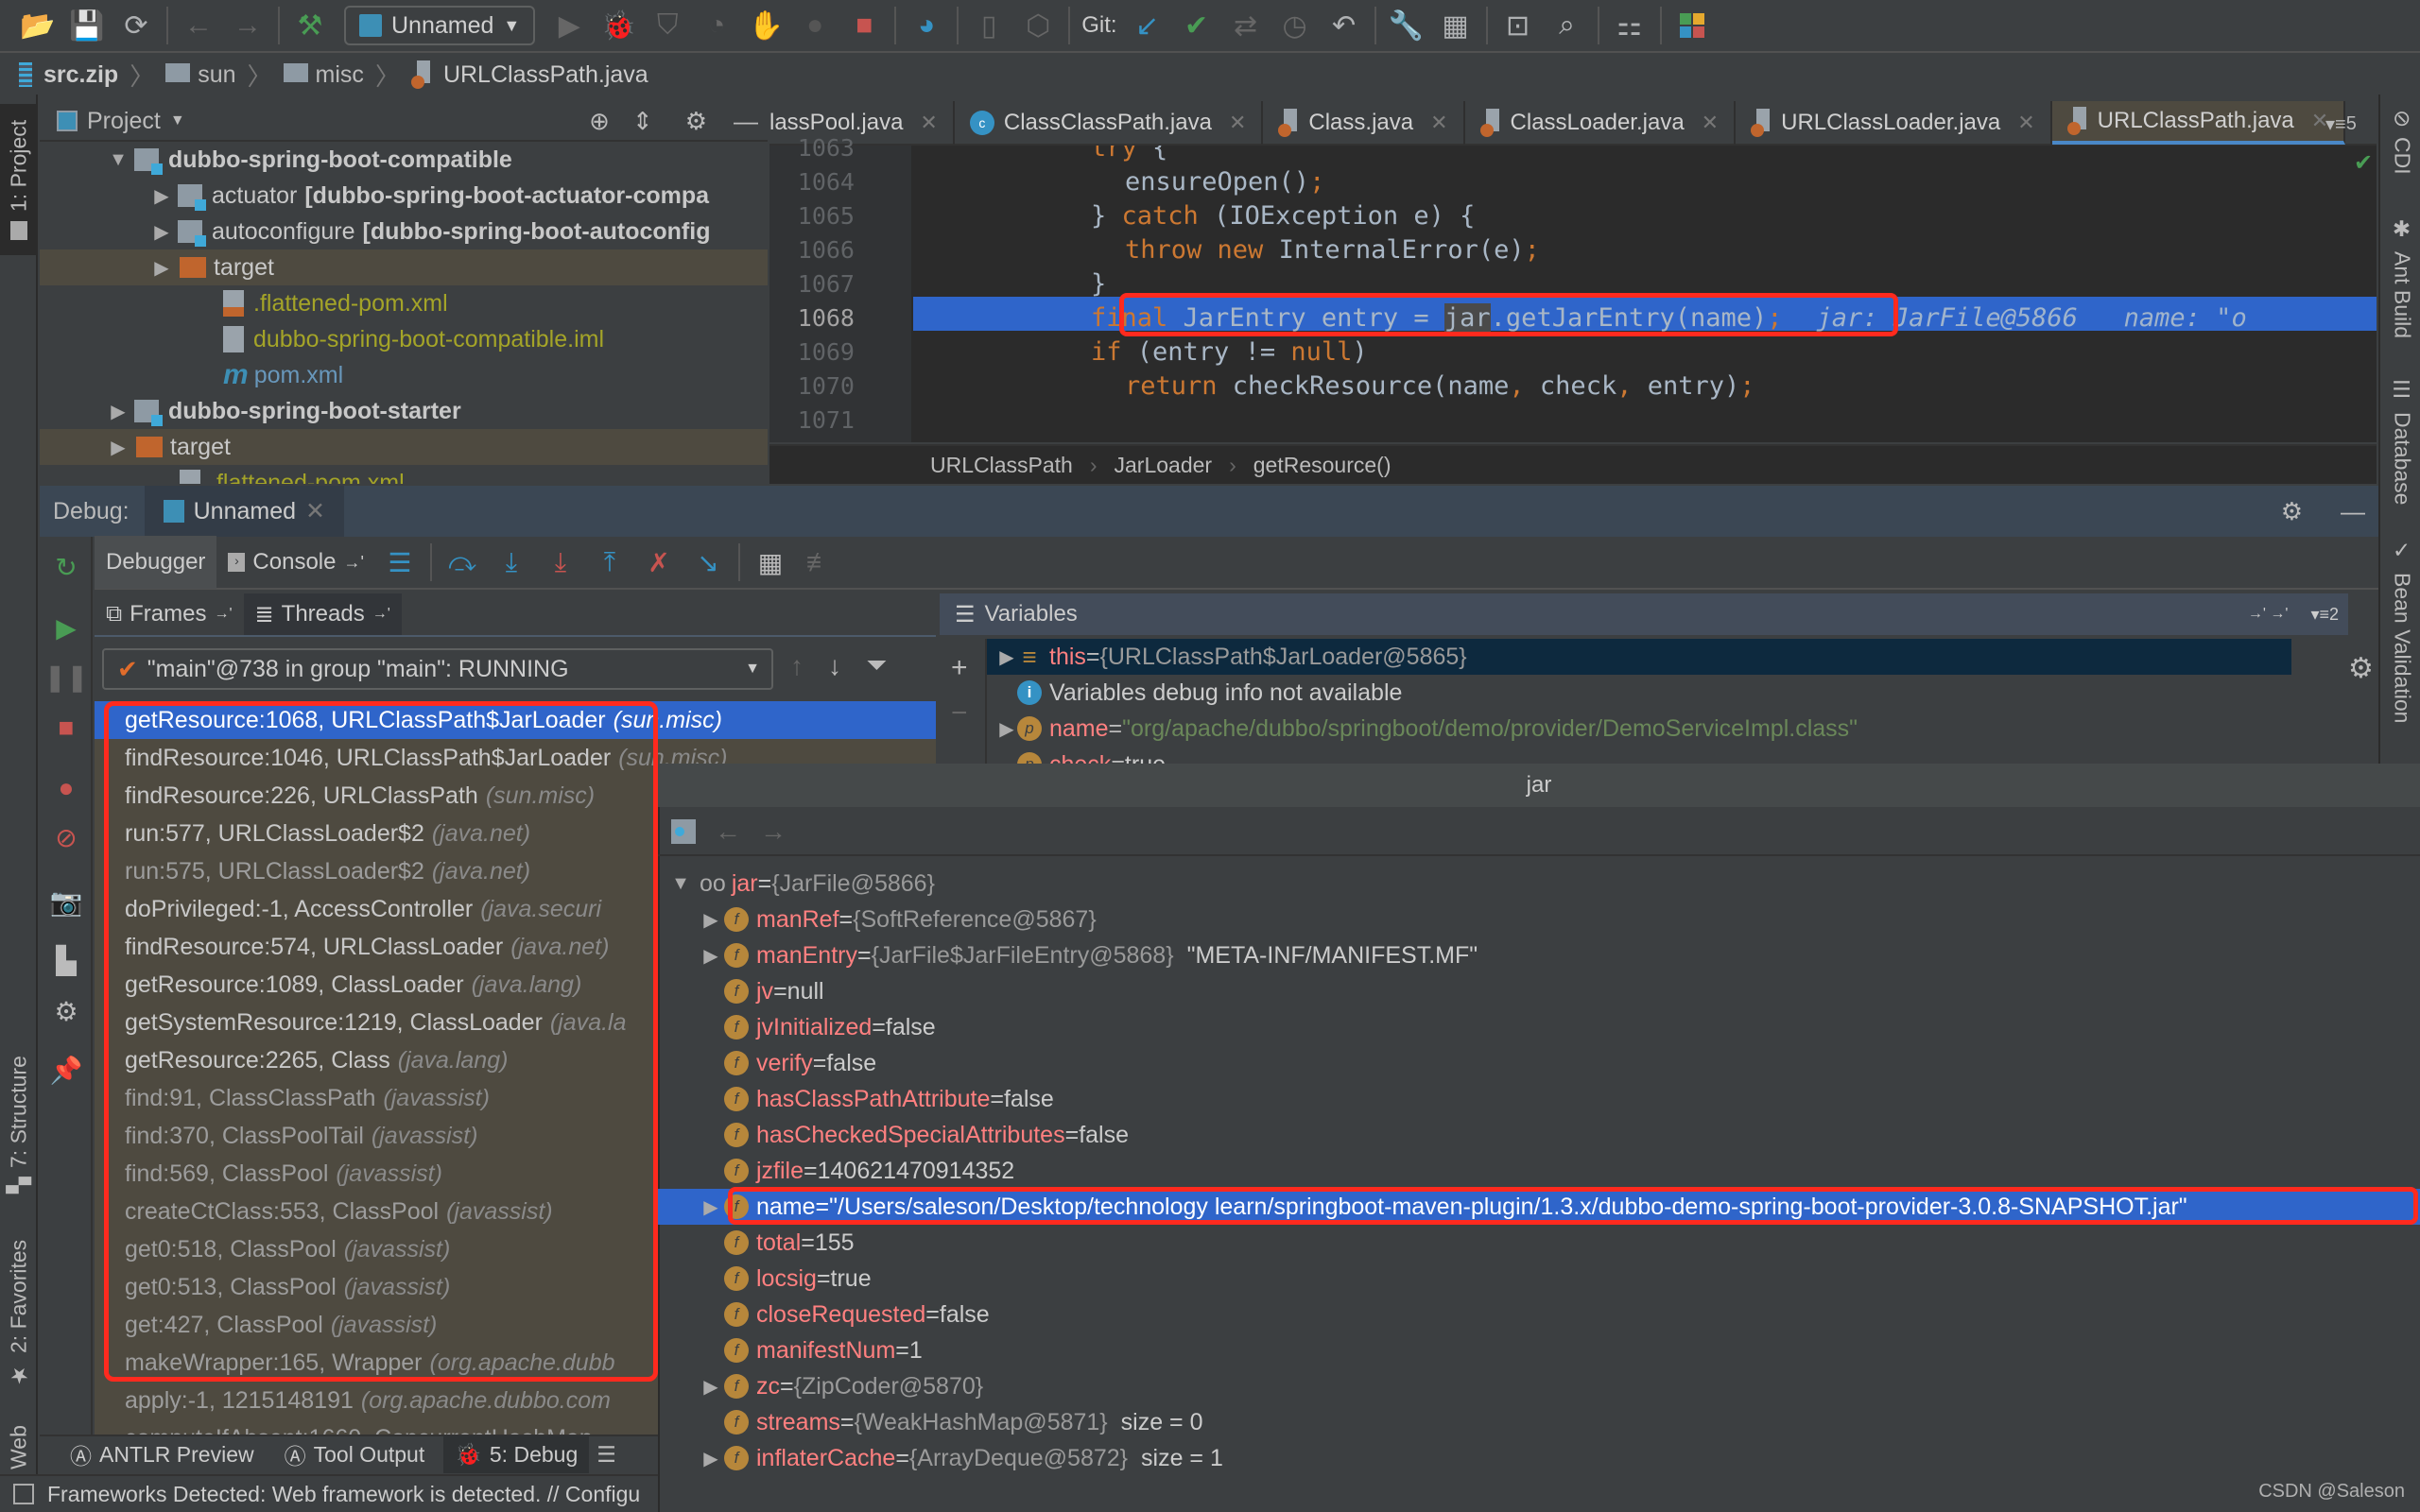 The image size is (2420, 1512). I want to click on object-field-row: f hasClassPathAttribute = false, so click(1539, 1099).